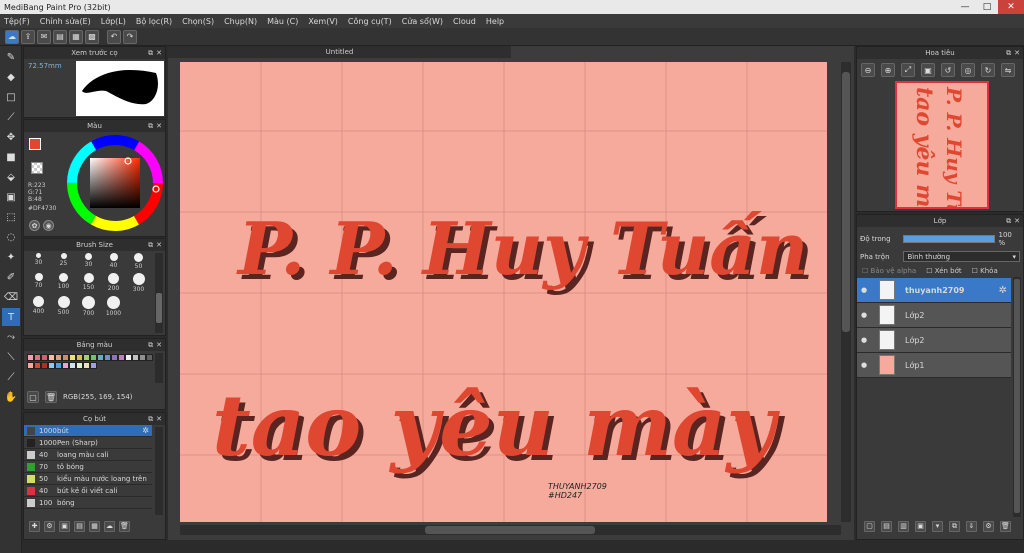  What do you see at coordinates (11, 77) in the screenshot?
I see `eraser-tool-icon: ◆` at bounding box center [11, 77].